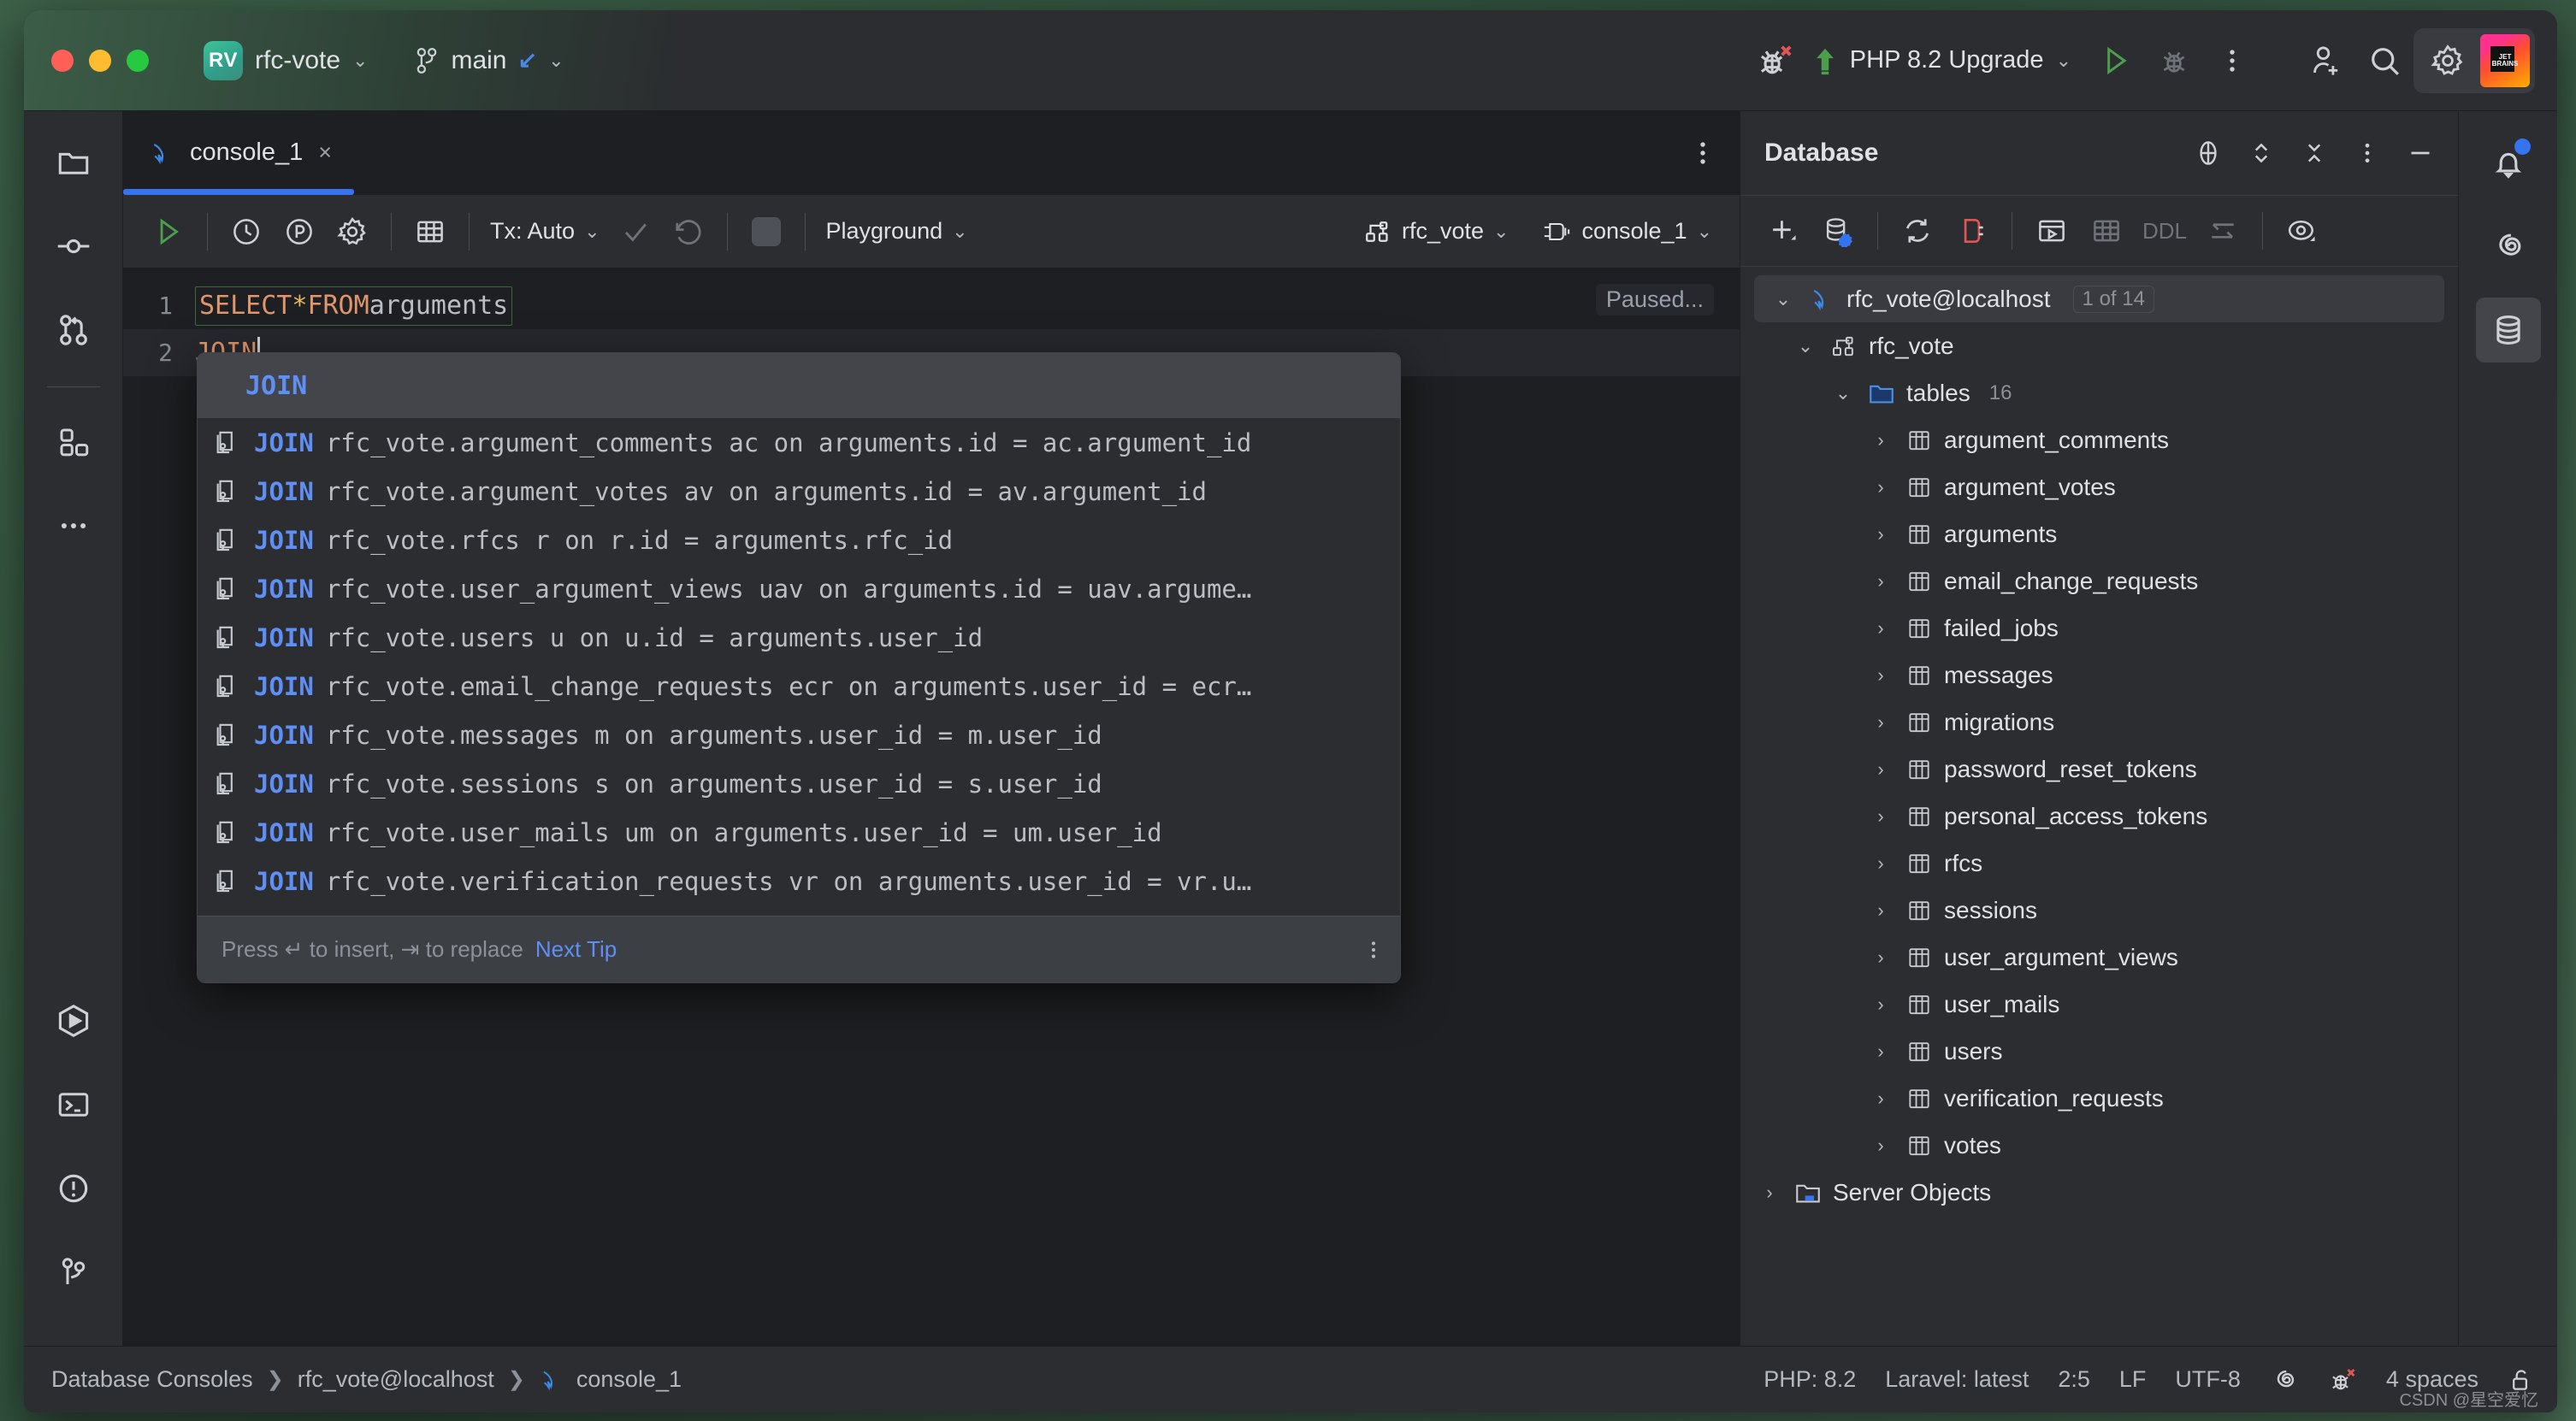 The height and width of the screenshot is (1421, 2576). Describe the element at coordinates (2099, 816) in the screenshot. I see `tree-node-table: › personal_access_tokens` at that location.